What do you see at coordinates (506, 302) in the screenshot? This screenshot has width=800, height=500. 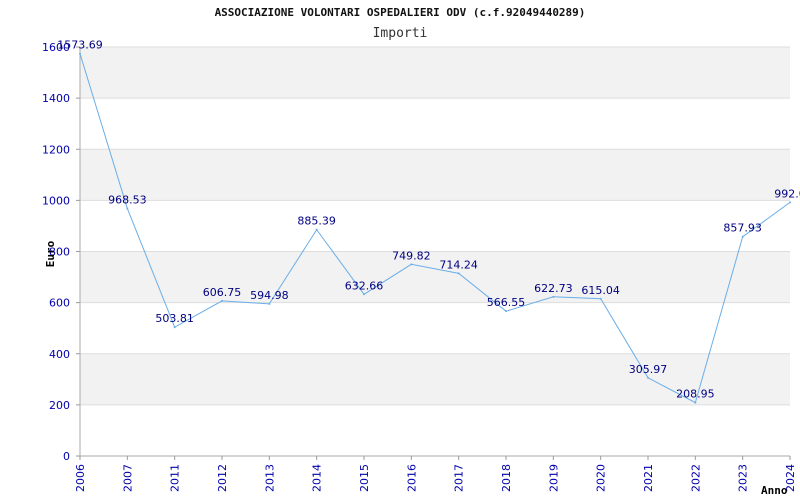 I see `data-label: 566.55` at bounding box center [506, 302].